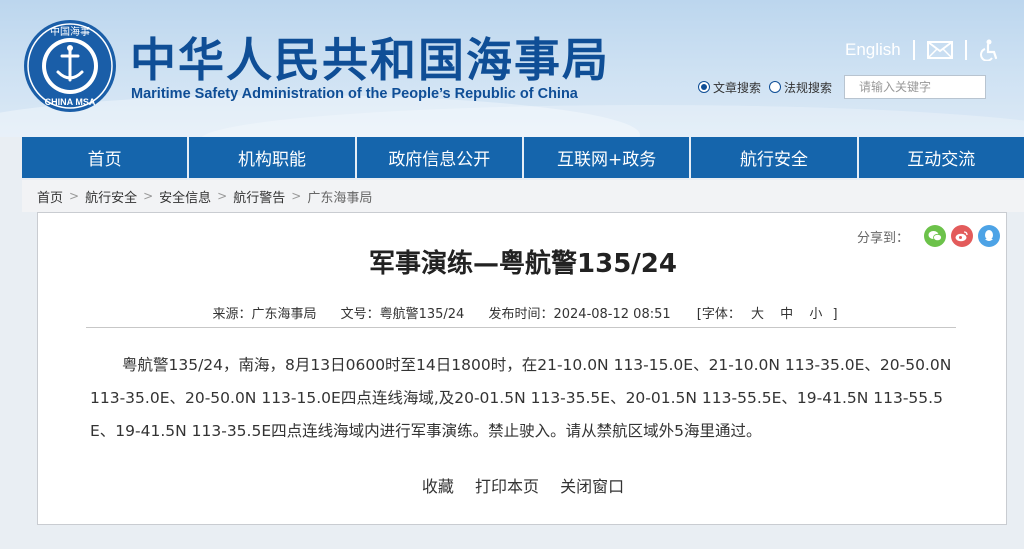 The width and height of the screenshot is (1024, 549). I want to click on meta-source: 来源：广东海事局, so click(264, 314).